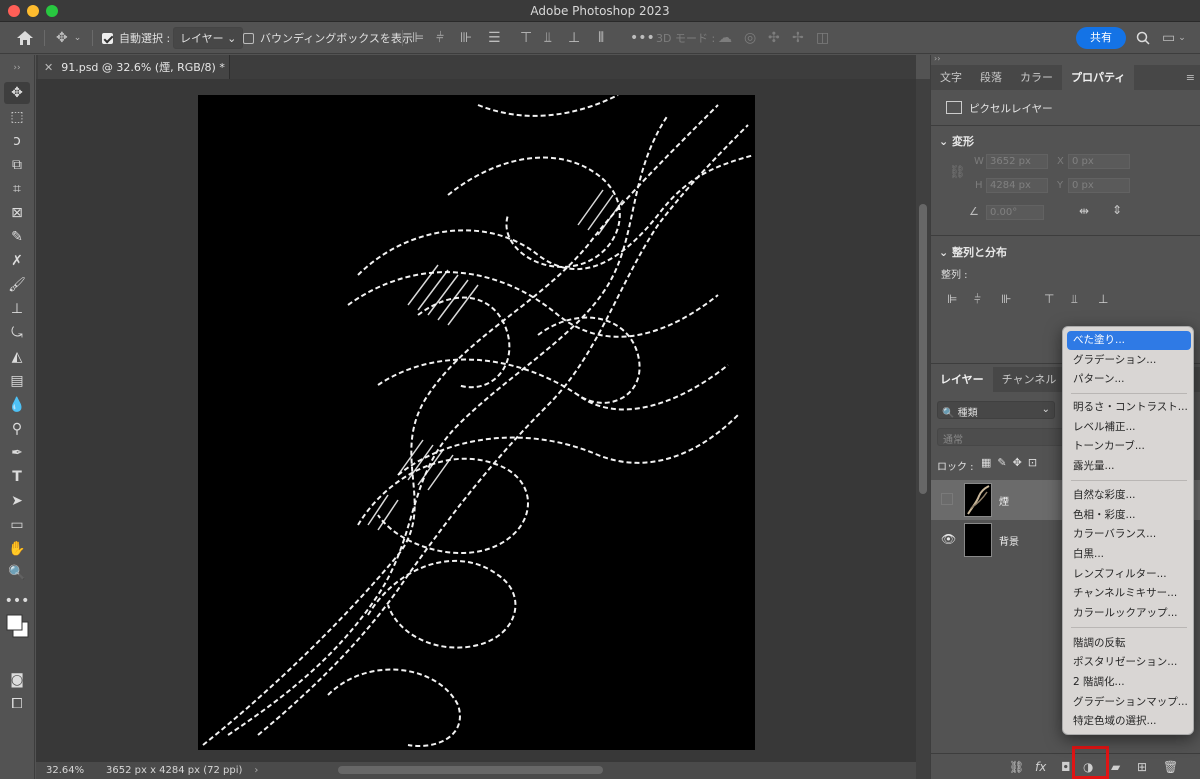 Image resolution: width=1200 pixels, height=779 pixels. Describe the element at coordinates (208, 38) in the screenshot. I see `auto-select-dropdown: レイヤー ⌄` at that location.